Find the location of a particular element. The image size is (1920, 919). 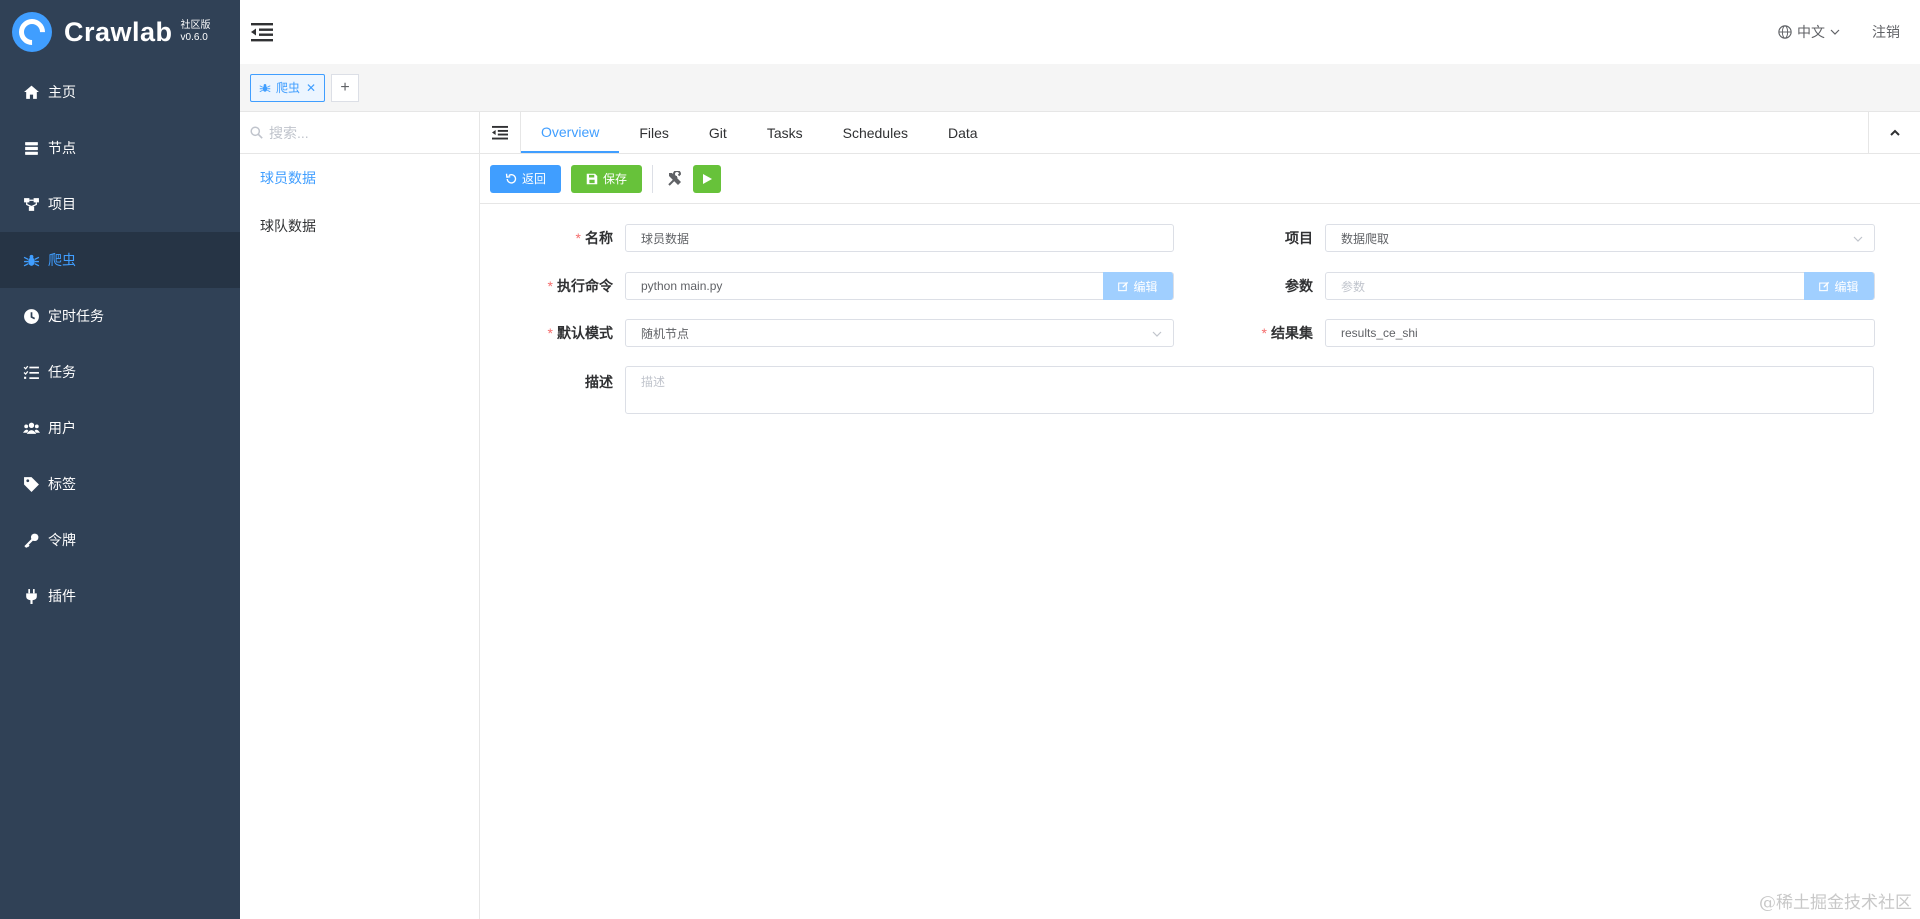

sidebar-item-tokens: 令牌 is located at coordinates (120, 540).